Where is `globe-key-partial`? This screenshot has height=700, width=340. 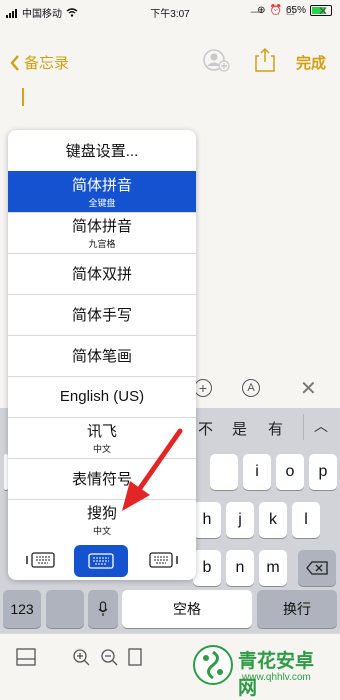
globe-key-partial is located at coordinates (65, 609).